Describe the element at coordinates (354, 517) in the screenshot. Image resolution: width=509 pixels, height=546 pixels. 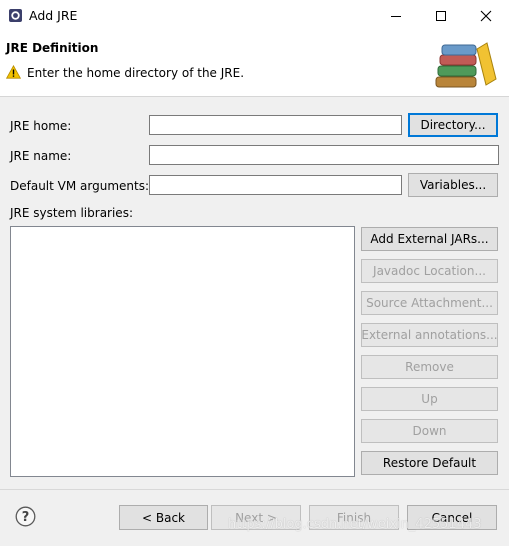
I see `finish-button: Finish` at that location.